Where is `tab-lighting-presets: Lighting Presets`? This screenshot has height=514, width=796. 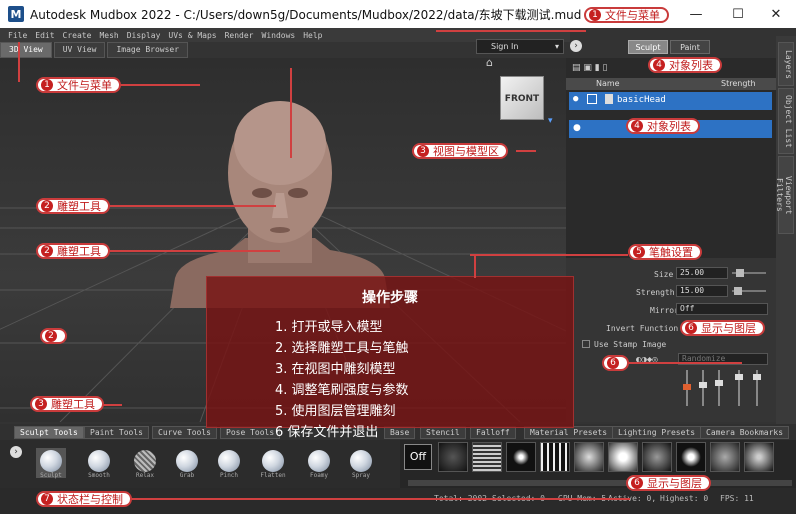
tab-lighting-presets: Lighting Presets is located at coordinates (657, 432).